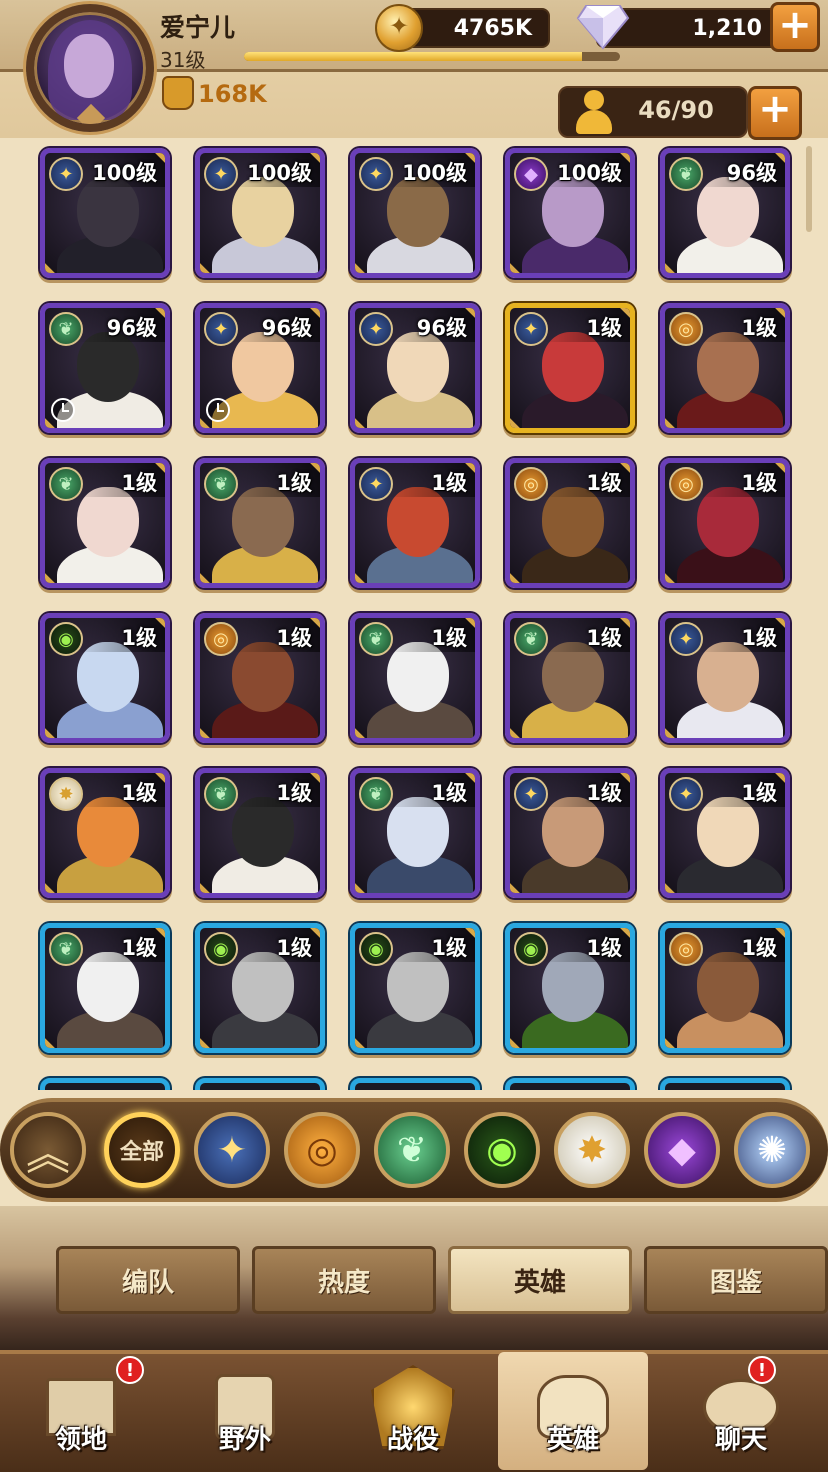 This screenshot has width=828, height=1472. I want to click on hero-card: 100级 ◆, so click(570, 213).